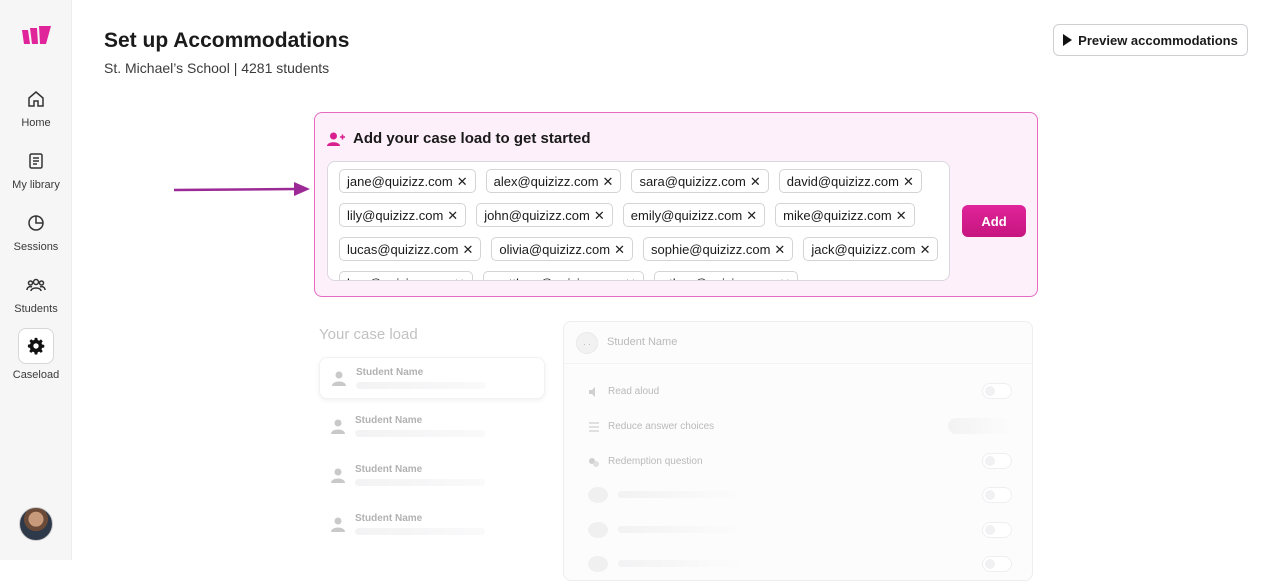 This screenshot has width=1280, height=581. I want to click on redemption-icon, so click(594, 462).